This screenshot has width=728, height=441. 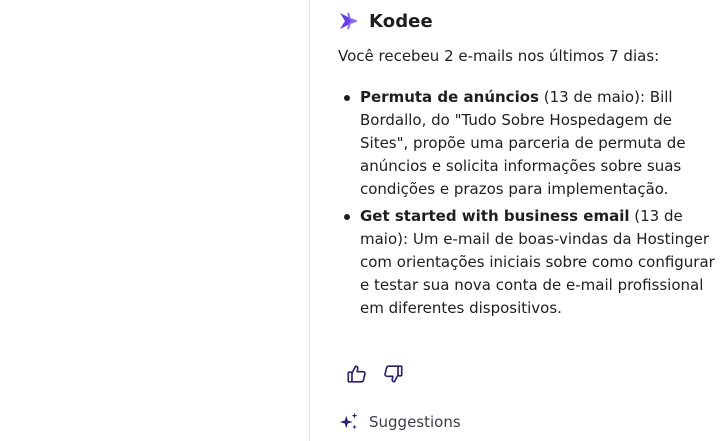 I want to click on thumbs-down-icon, so click(x=393, y=374).